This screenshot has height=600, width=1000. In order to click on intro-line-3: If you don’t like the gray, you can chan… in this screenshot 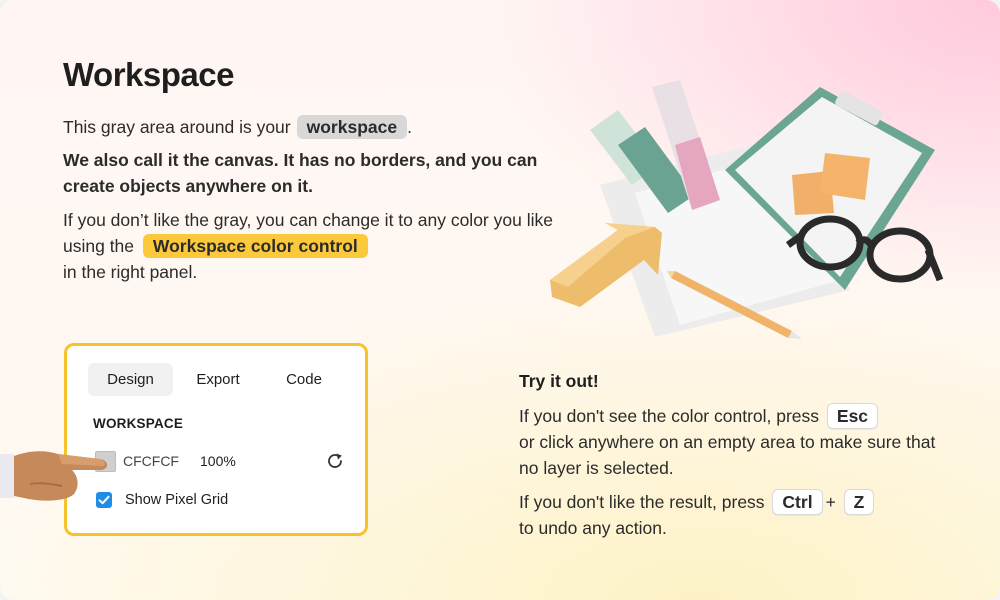, I will do `click(313, 246)`.